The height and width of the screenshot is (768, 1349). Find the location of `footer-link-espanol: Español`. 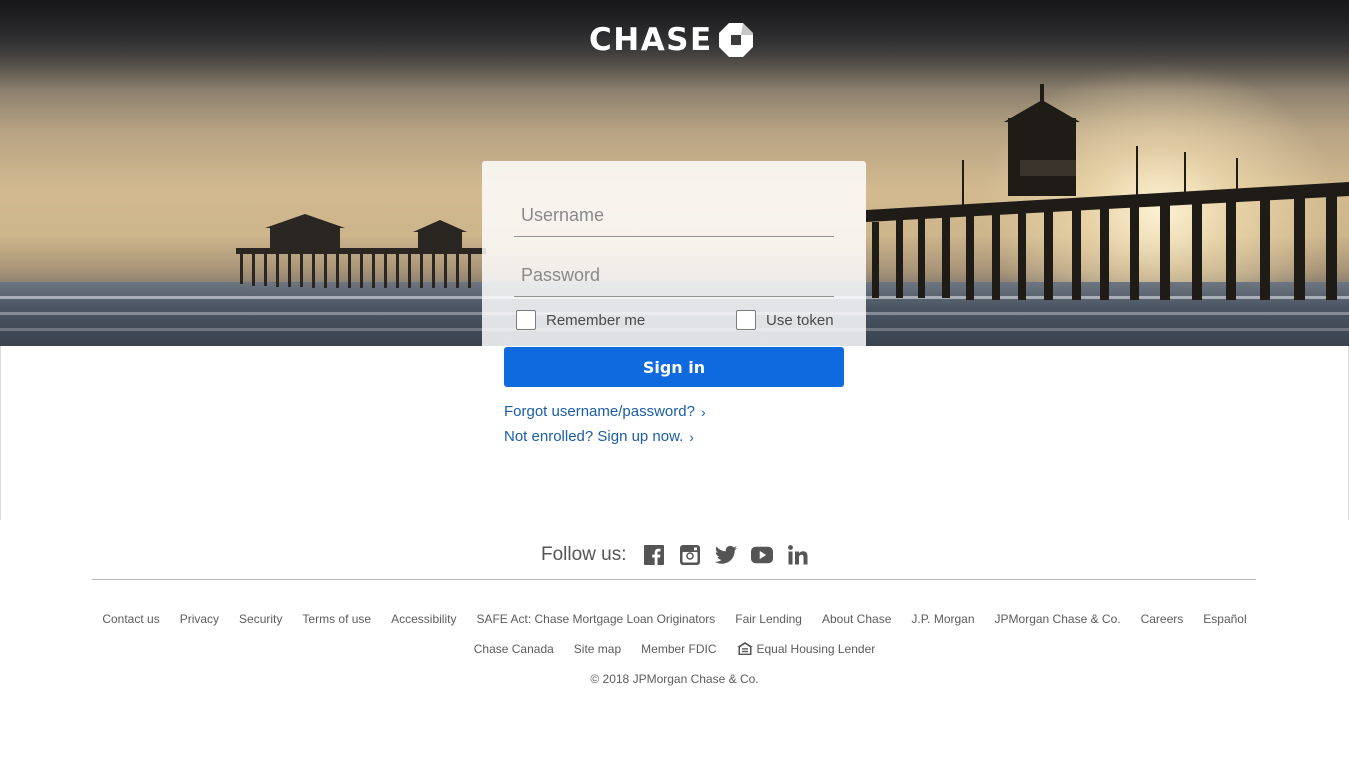

footer-link-espanol: Español is located at coordinates (1224, 619).